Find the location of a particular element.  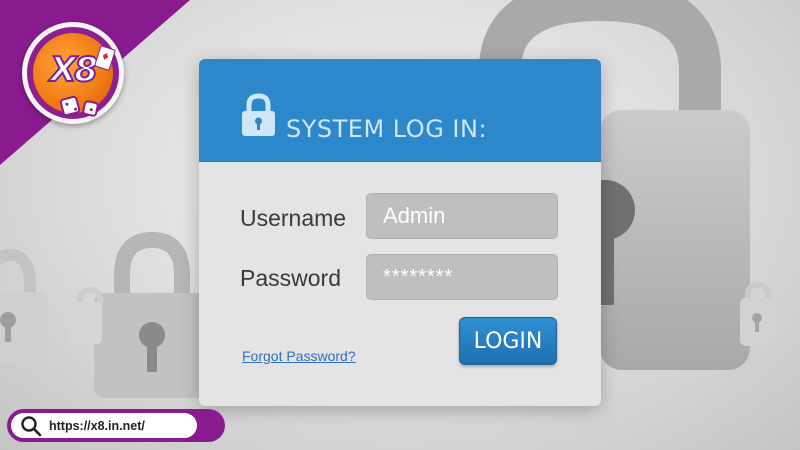

search-icon is located at coordinates (31, 425).